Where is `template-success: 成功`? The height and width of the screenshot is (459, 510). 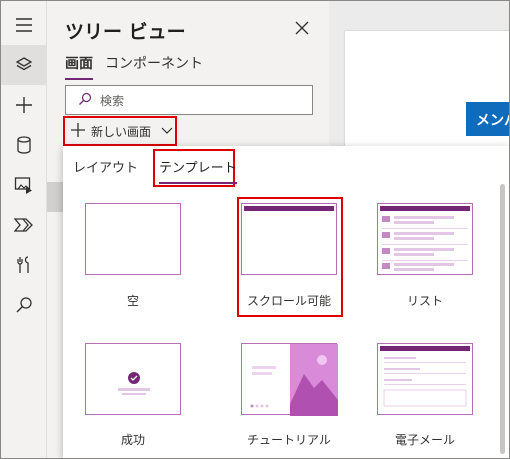
template-success: 成功 is located at coordinates (133, 395).